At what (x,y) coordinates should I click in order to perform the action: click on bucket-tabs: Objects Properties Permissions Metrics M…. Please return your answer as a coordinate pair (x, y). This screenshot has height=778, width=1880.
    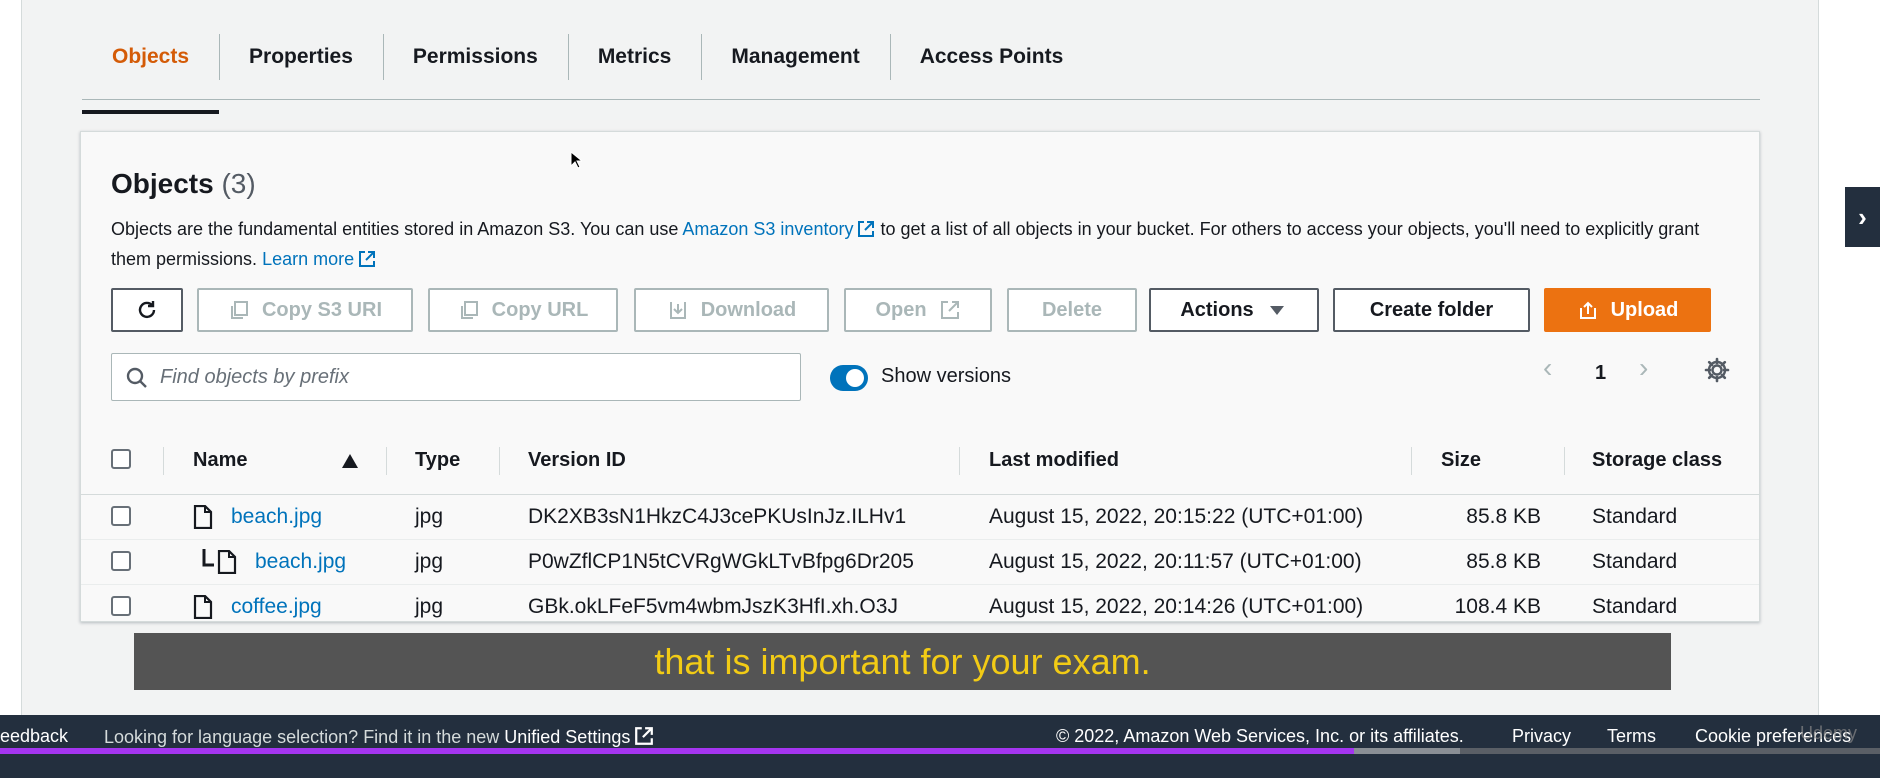
    Looking at the image, I should click on (921, 71).